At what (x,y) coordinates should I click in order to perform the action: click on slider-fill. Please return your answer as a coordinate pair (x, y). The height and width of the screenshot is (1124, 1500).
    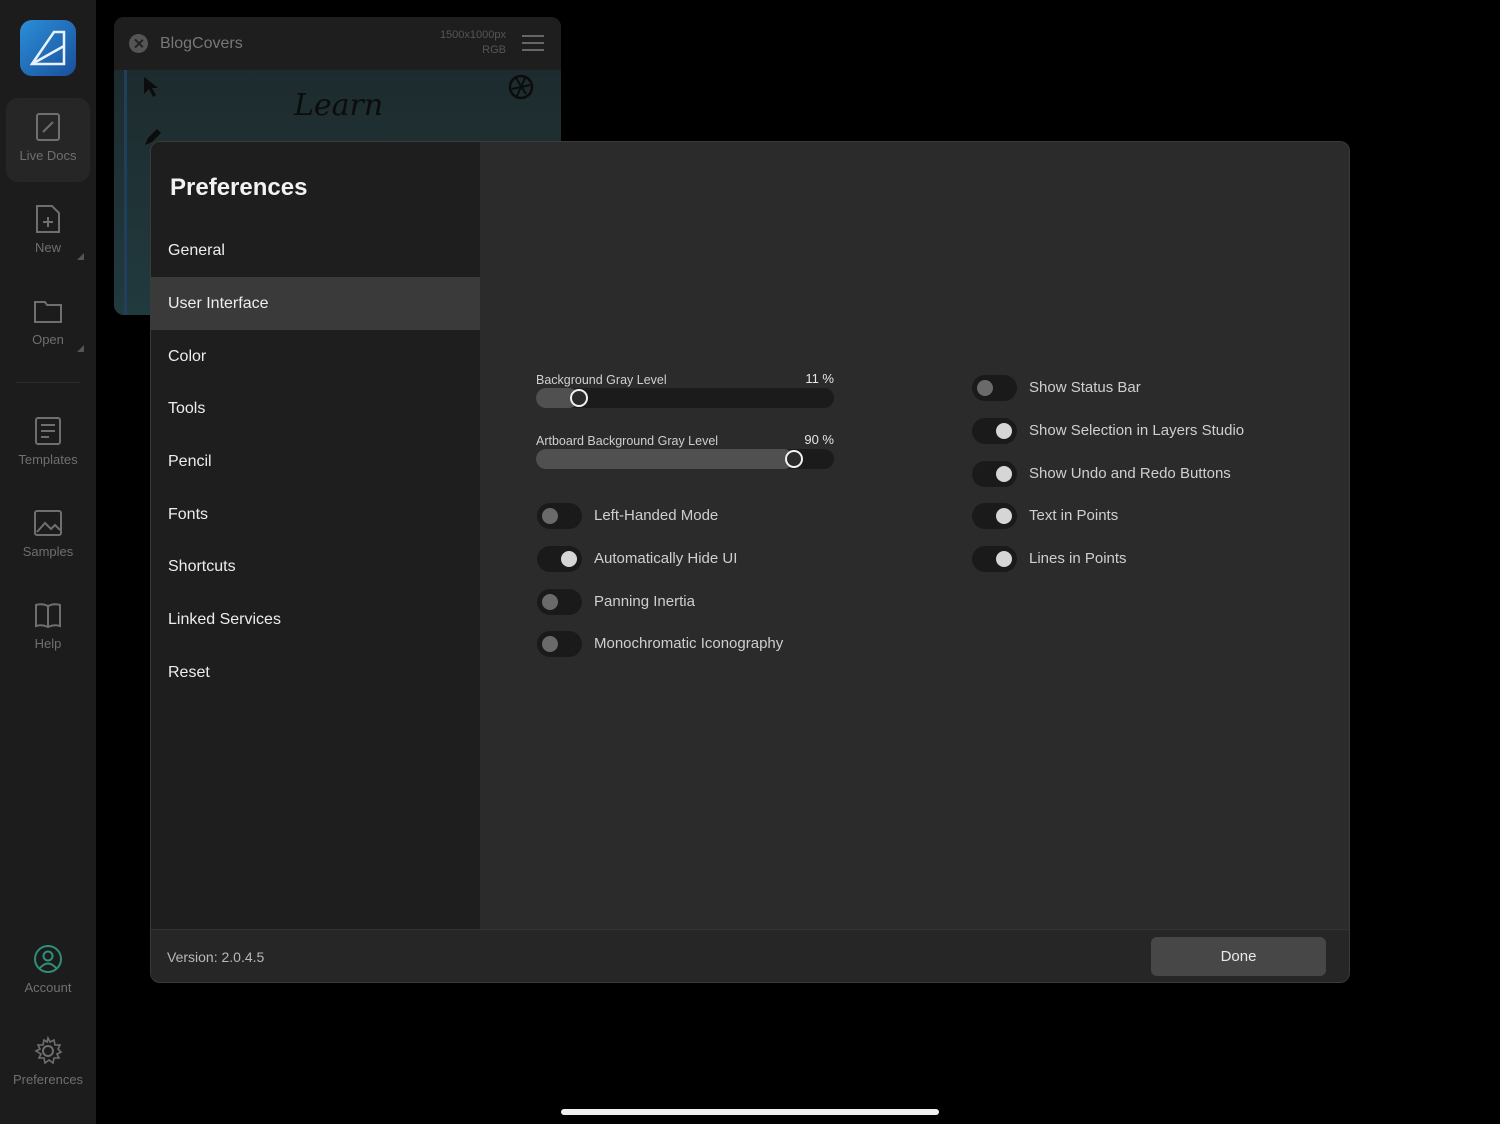
    Looking at the image, I should click on (665, 459).